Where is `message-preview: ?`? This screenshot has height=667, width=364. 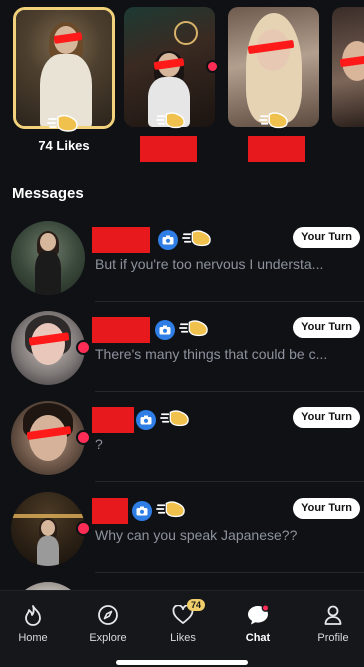 message-preview: ? is located at coordinates (99, 444).